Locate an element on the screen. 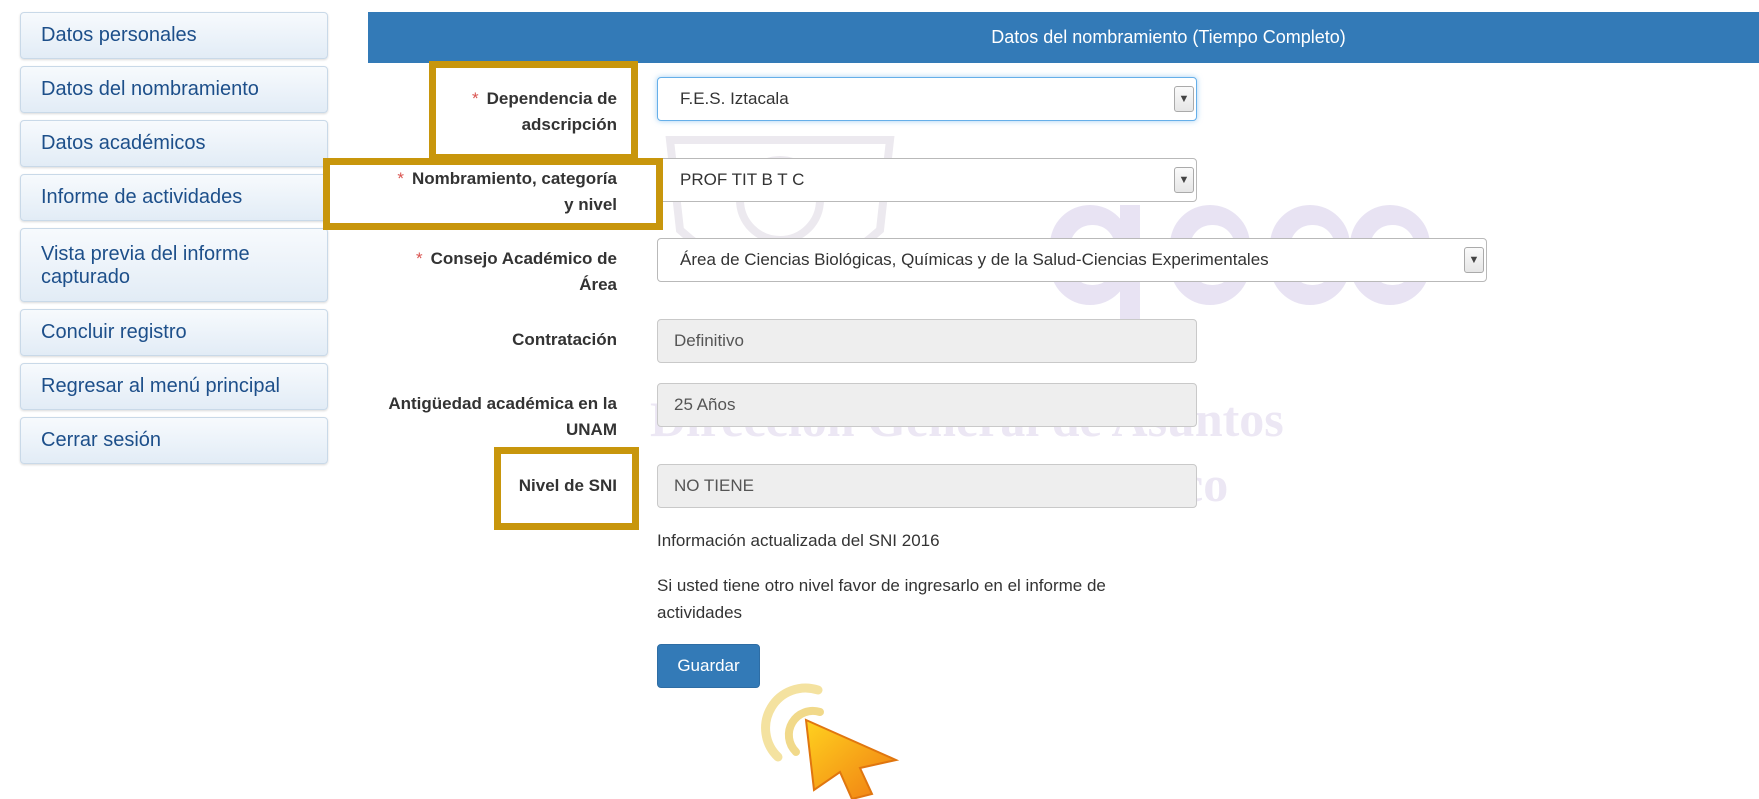 The image size is (1759, 799). contratacion-field: Definitivo is located at coordinates (927, 341).